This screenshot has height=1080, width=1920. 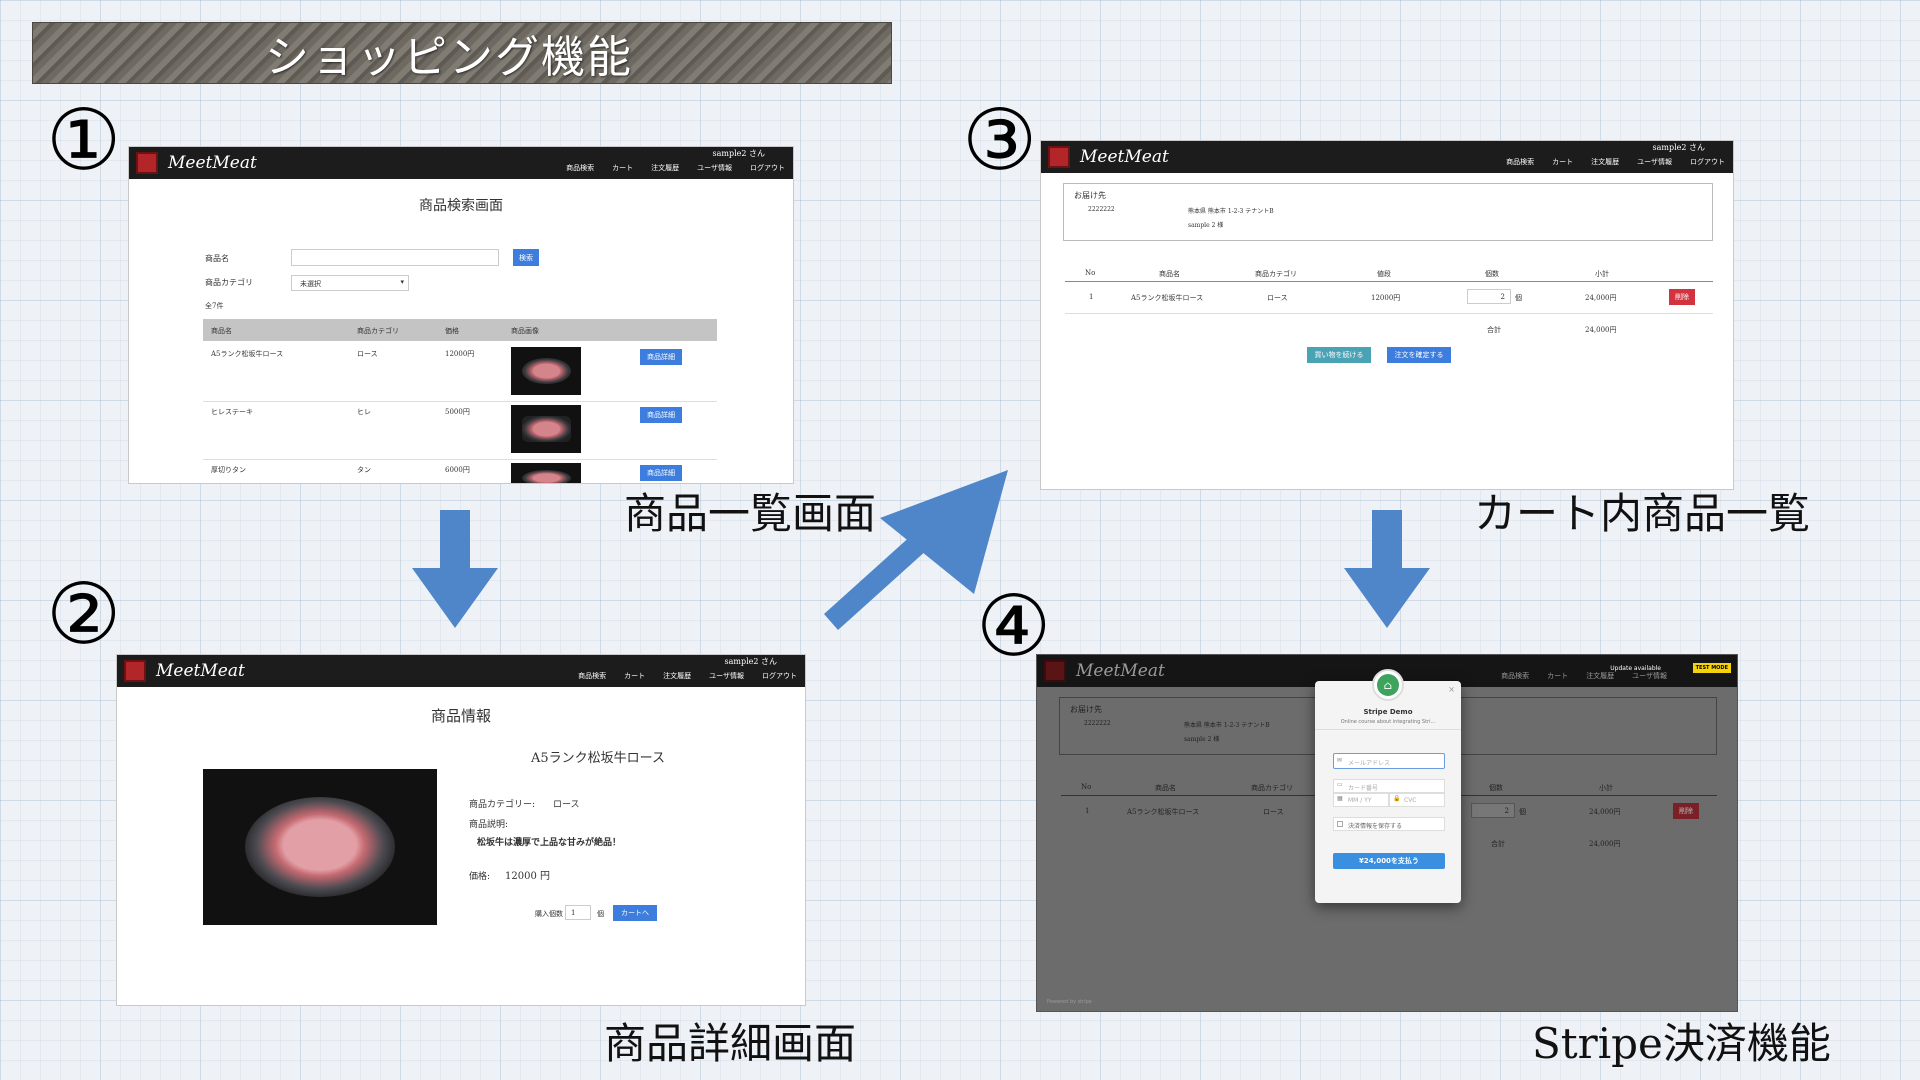 I want to click on step-number-3: ③, so click(x=1000, y=140).